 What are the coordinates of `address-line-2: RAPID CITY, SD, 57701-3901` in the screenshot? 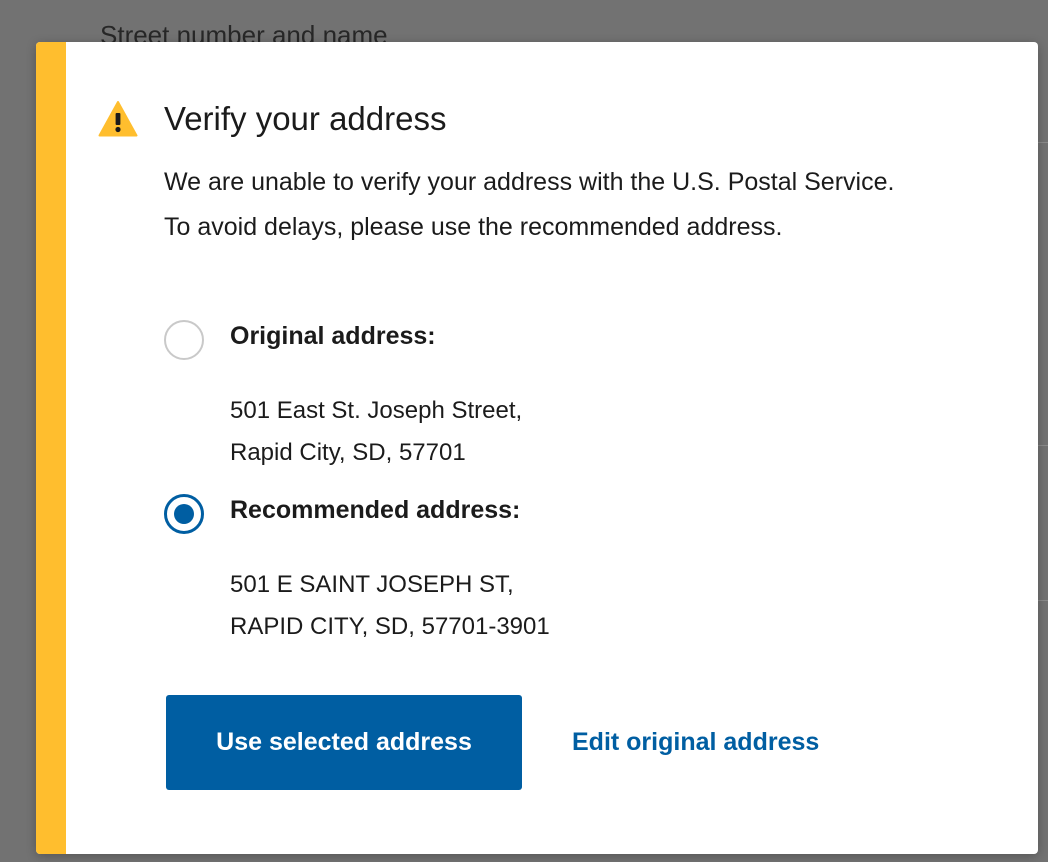 It's located at (390, 626).